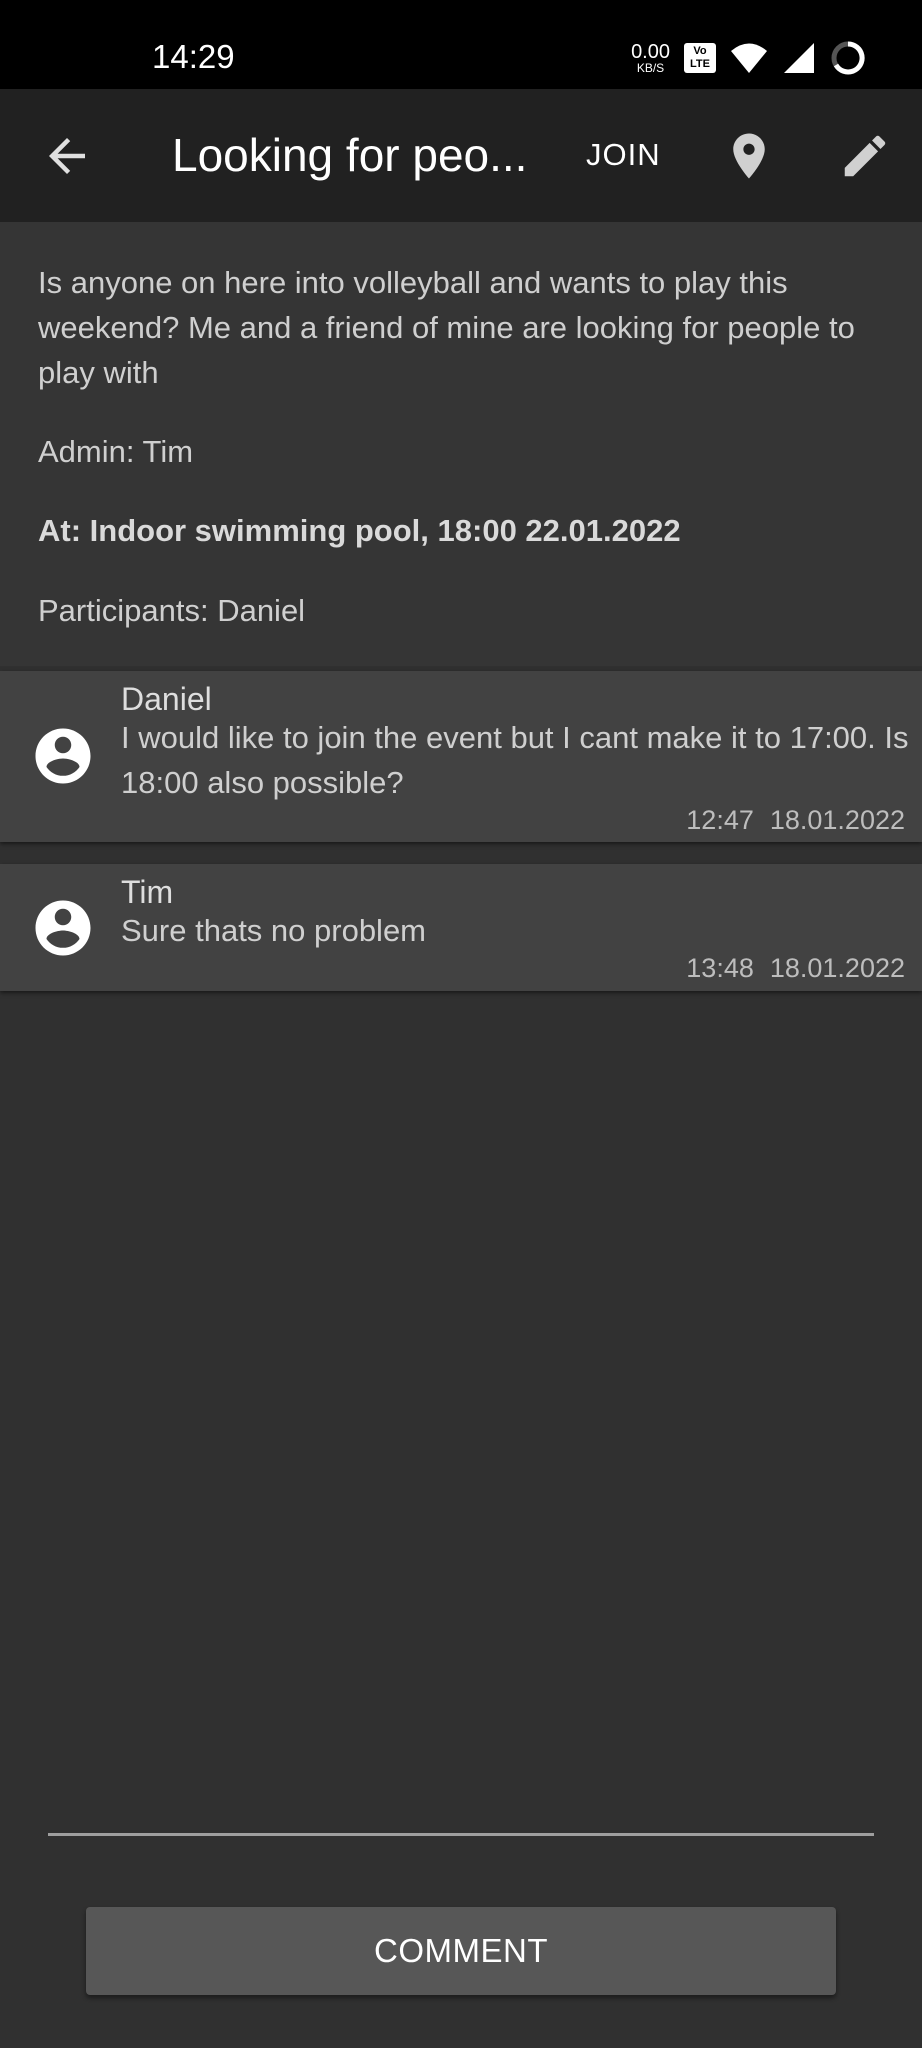 Image resolution: width=922 pixels, height=2048 pixels. I want to click on comment-time: 13:48, so click(720, 968).